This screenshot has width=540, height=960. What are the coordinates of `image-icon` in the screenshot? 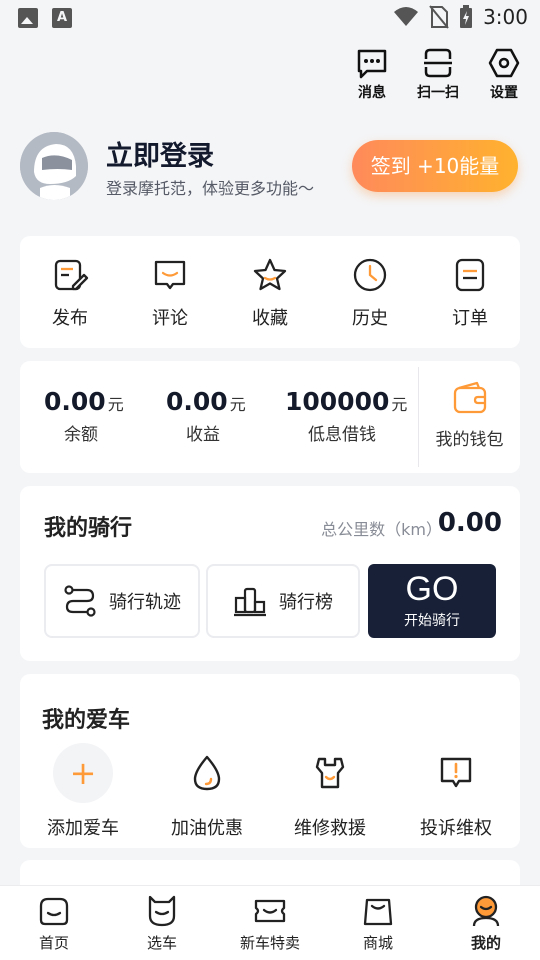 It's located at (28, 18).